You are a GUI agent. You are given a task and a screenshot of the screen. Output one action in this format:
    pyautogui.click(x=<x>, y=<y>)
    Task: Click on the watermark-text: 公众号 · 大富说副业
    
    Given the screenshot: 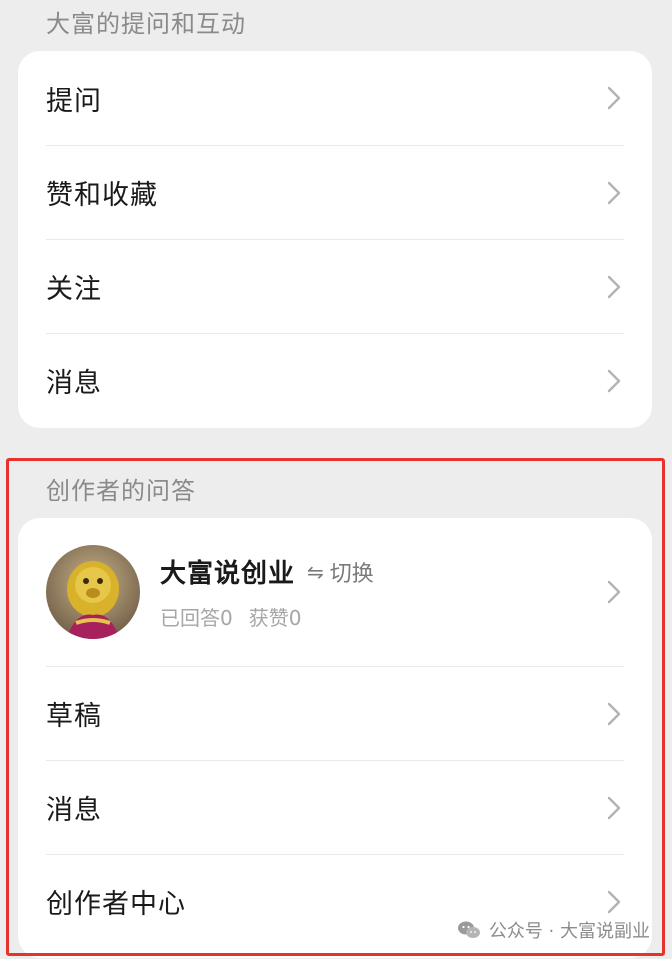 What is the action you would take?
    pyautogui.click(x=569, y=931)
    